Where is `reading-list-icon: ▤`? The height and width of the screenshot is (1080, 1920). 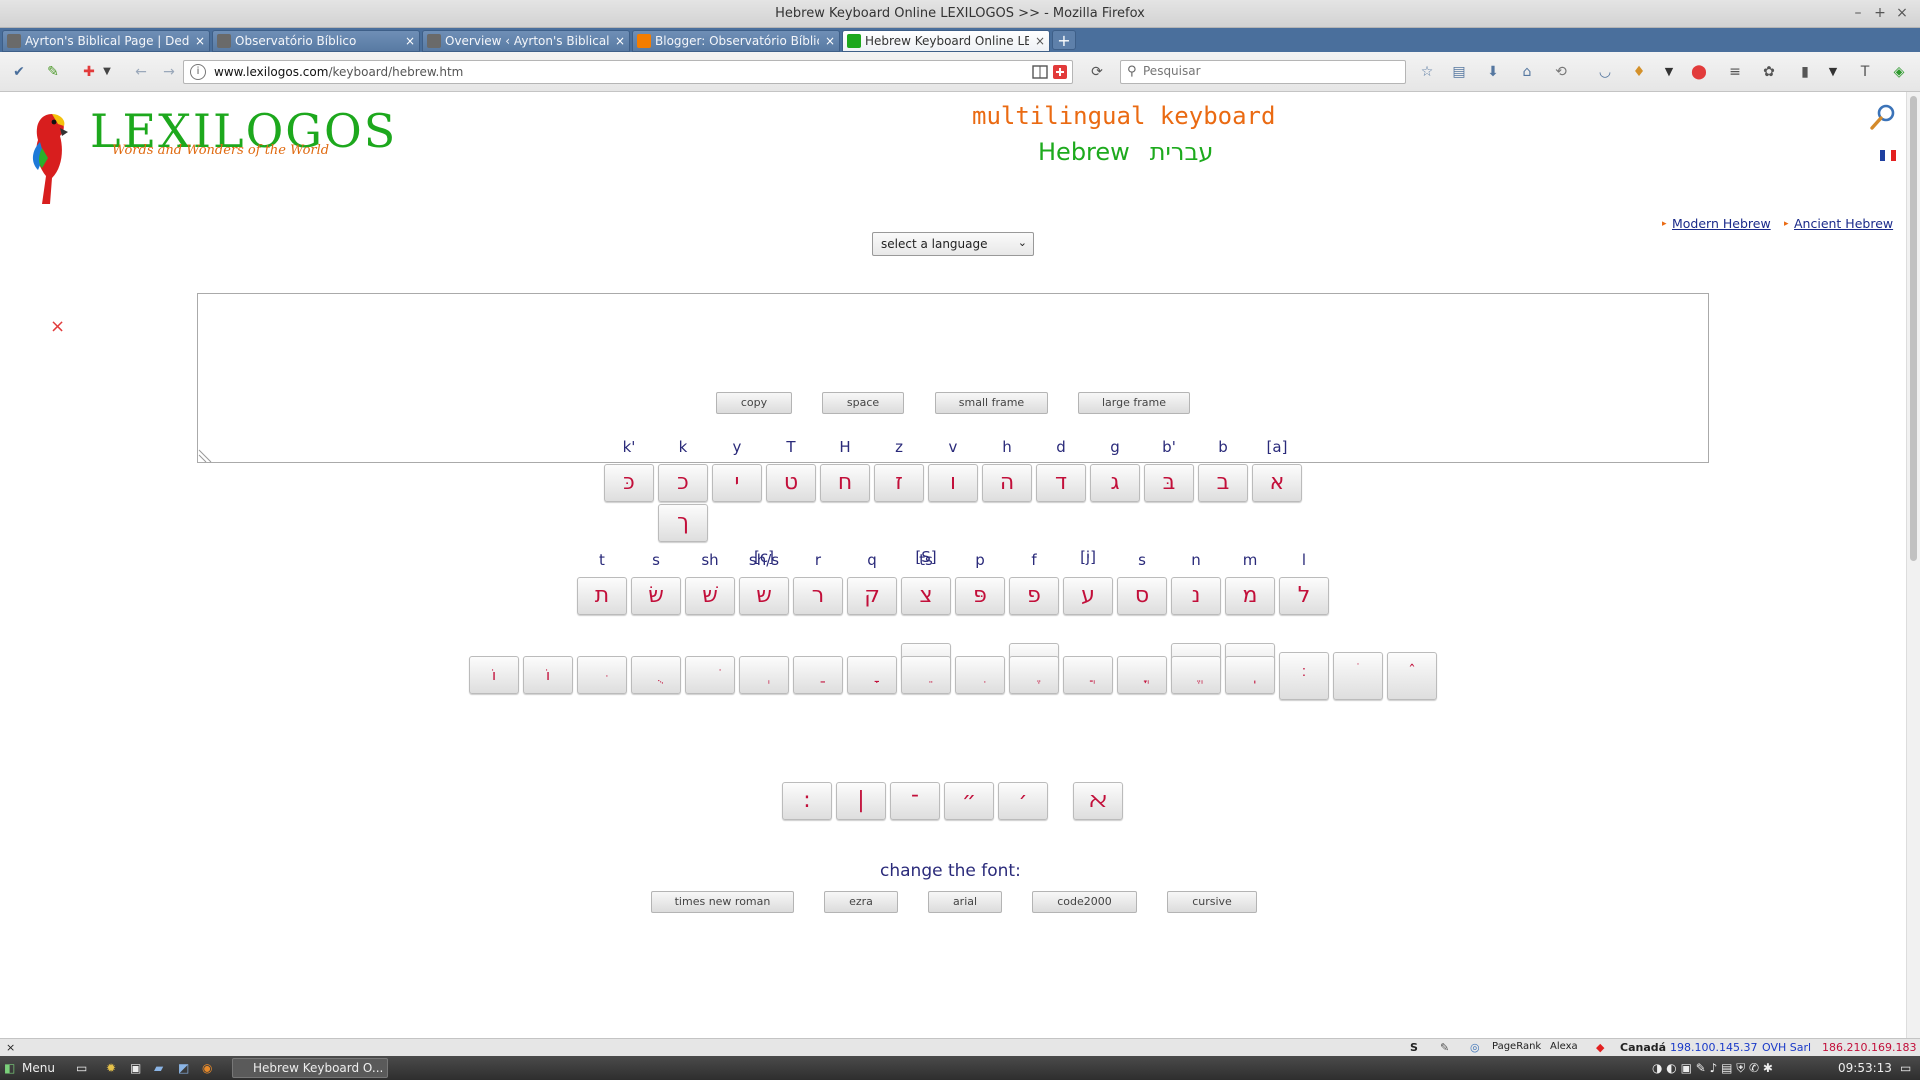 reading-list-icon: ▤ is located at coordinates (1459, 72).